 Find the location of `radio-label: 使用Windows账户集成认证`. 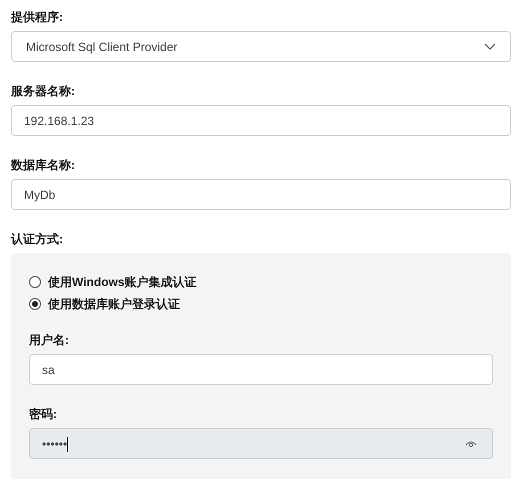

radio-label: 使用Windows账户集成认证 is located at coordinates (122, 282).